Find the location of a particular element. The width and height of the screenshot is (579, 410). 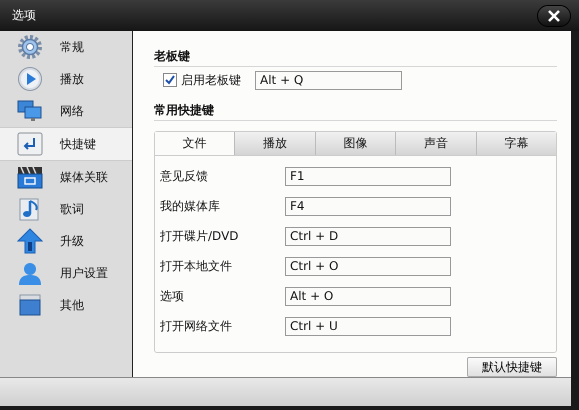

sidebar-item: 快捷键 is located at coordinates (66, 144).